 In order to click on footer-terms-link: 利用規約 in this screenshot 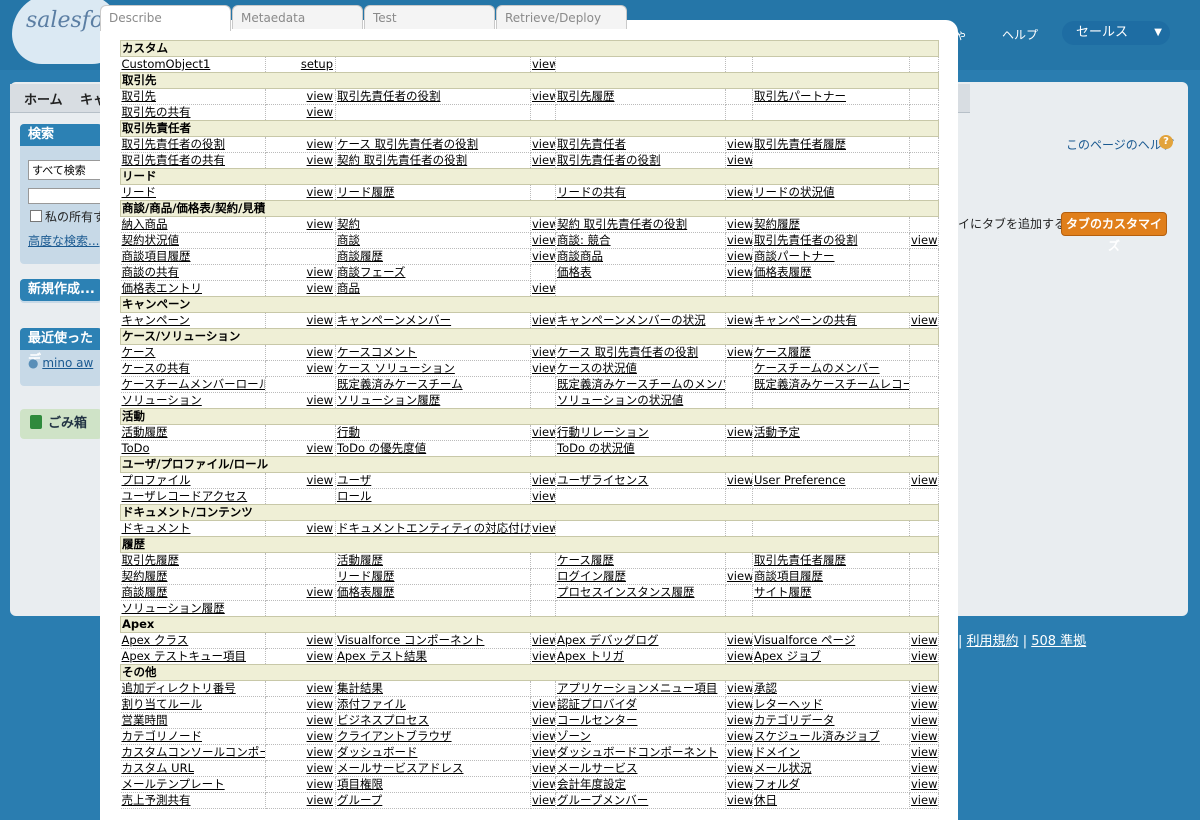, I will do `click(993, 641)`.